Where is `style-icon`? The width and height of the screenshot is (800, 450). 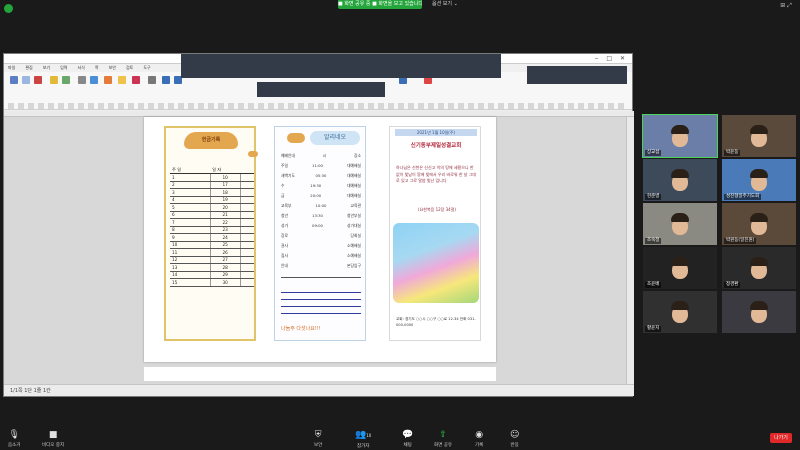
style-icon is located at coordinates (66, 80).